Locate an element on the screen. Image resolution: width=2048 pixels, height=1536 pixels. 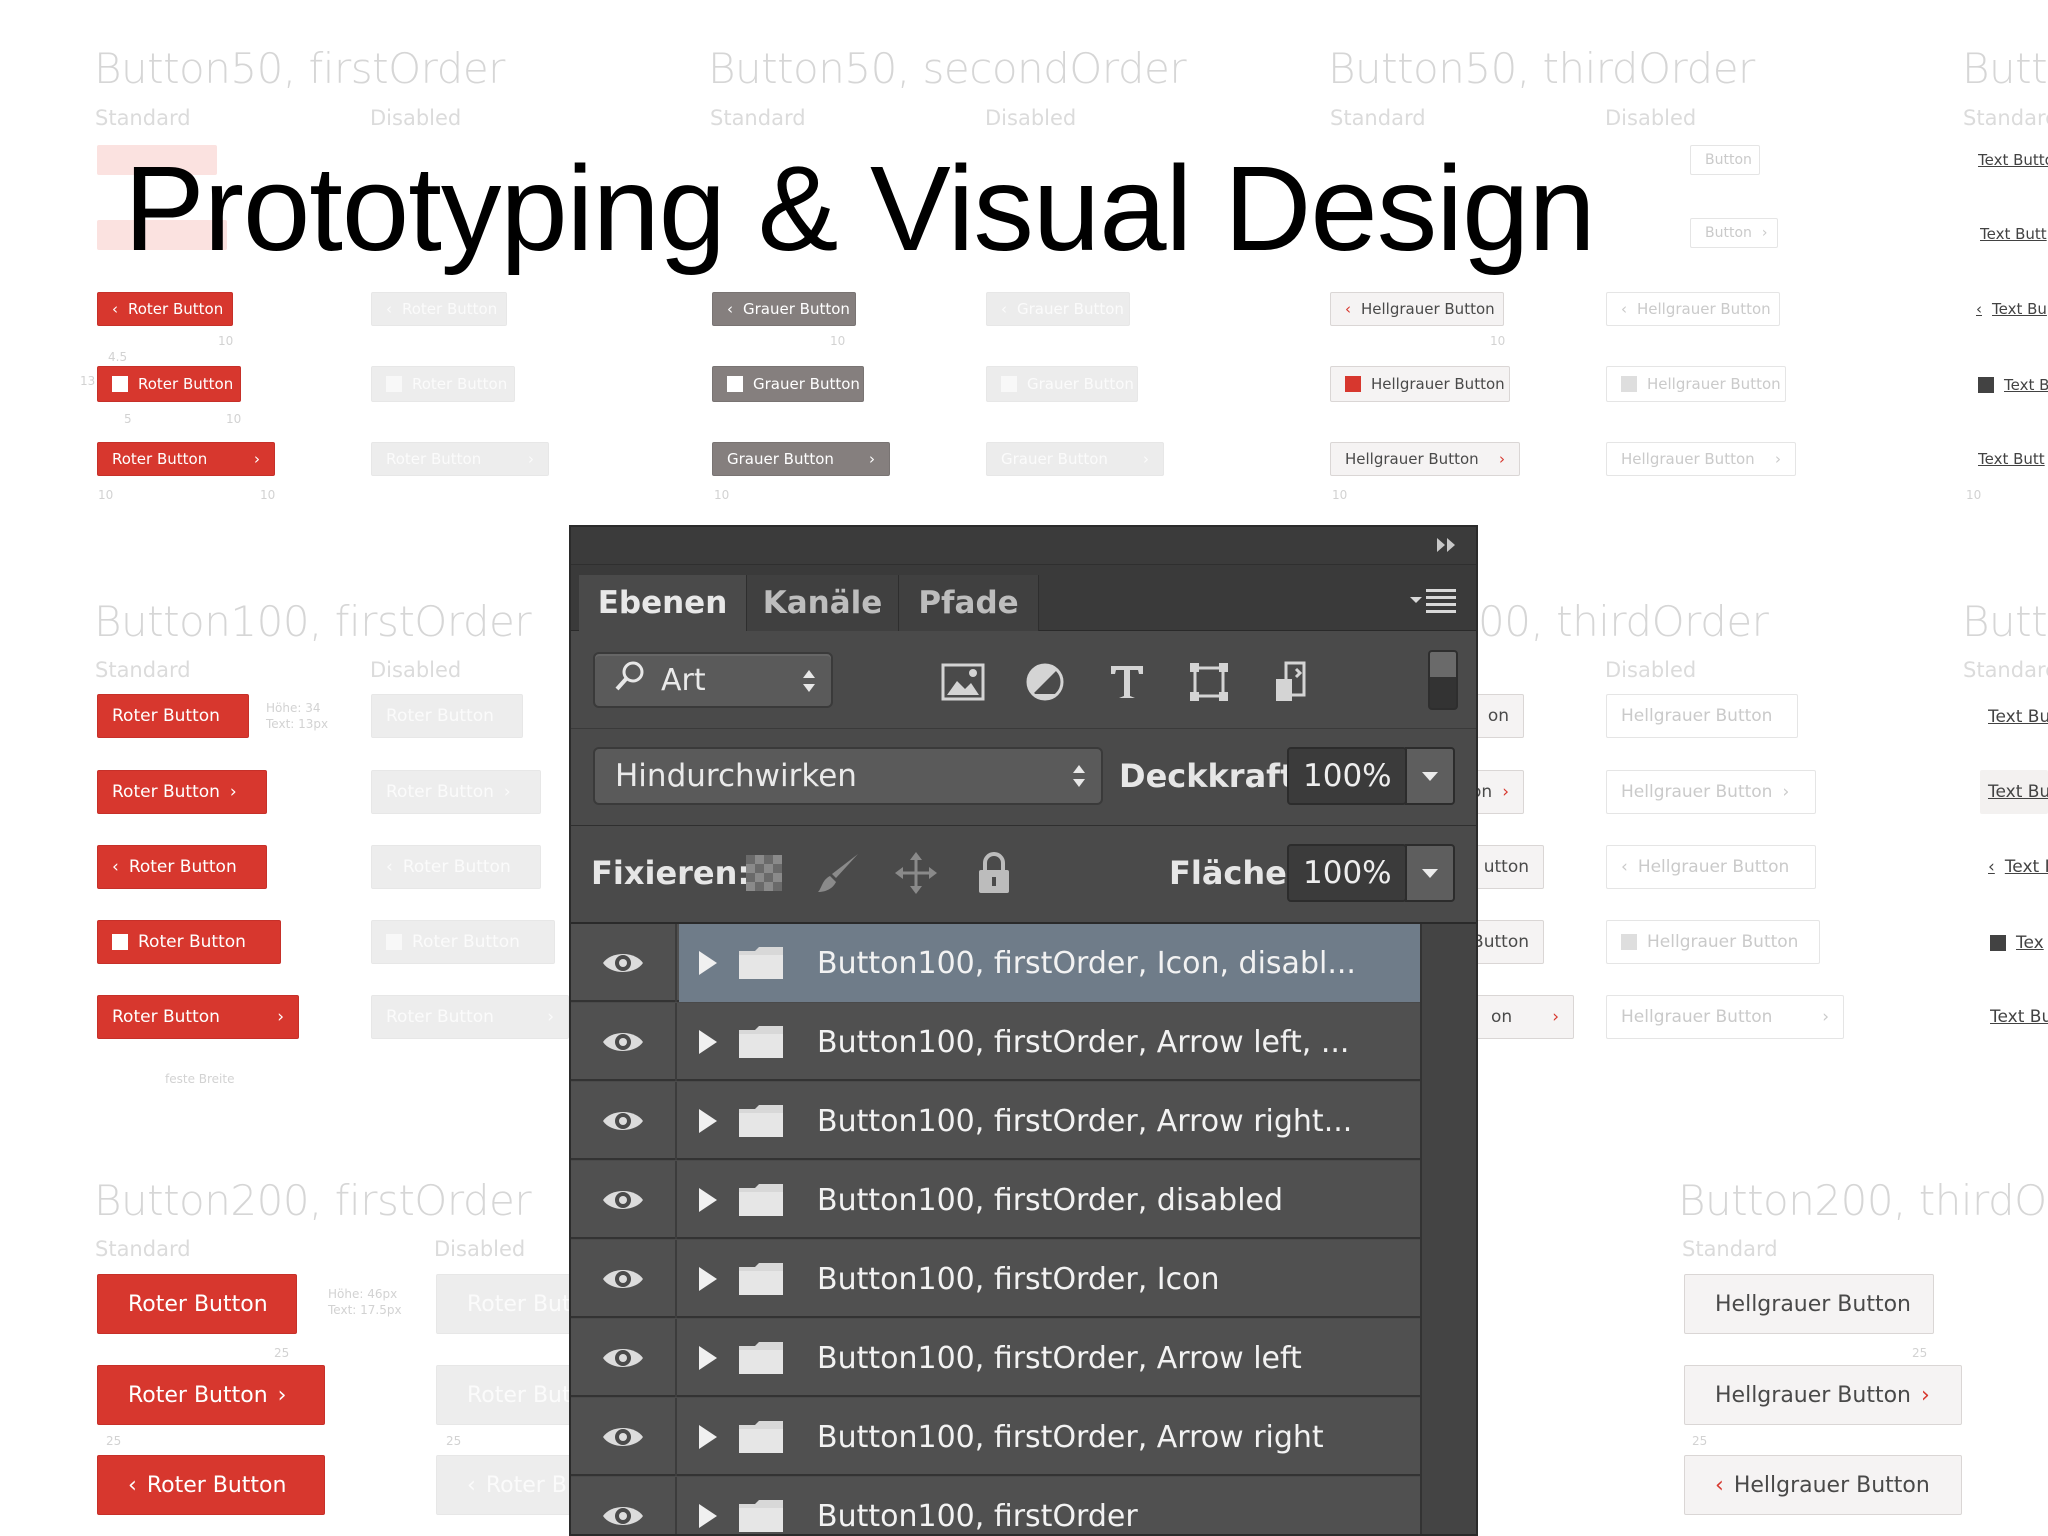
blend-mode-value: Hindurchwirken is located at coordinates (736, 776).